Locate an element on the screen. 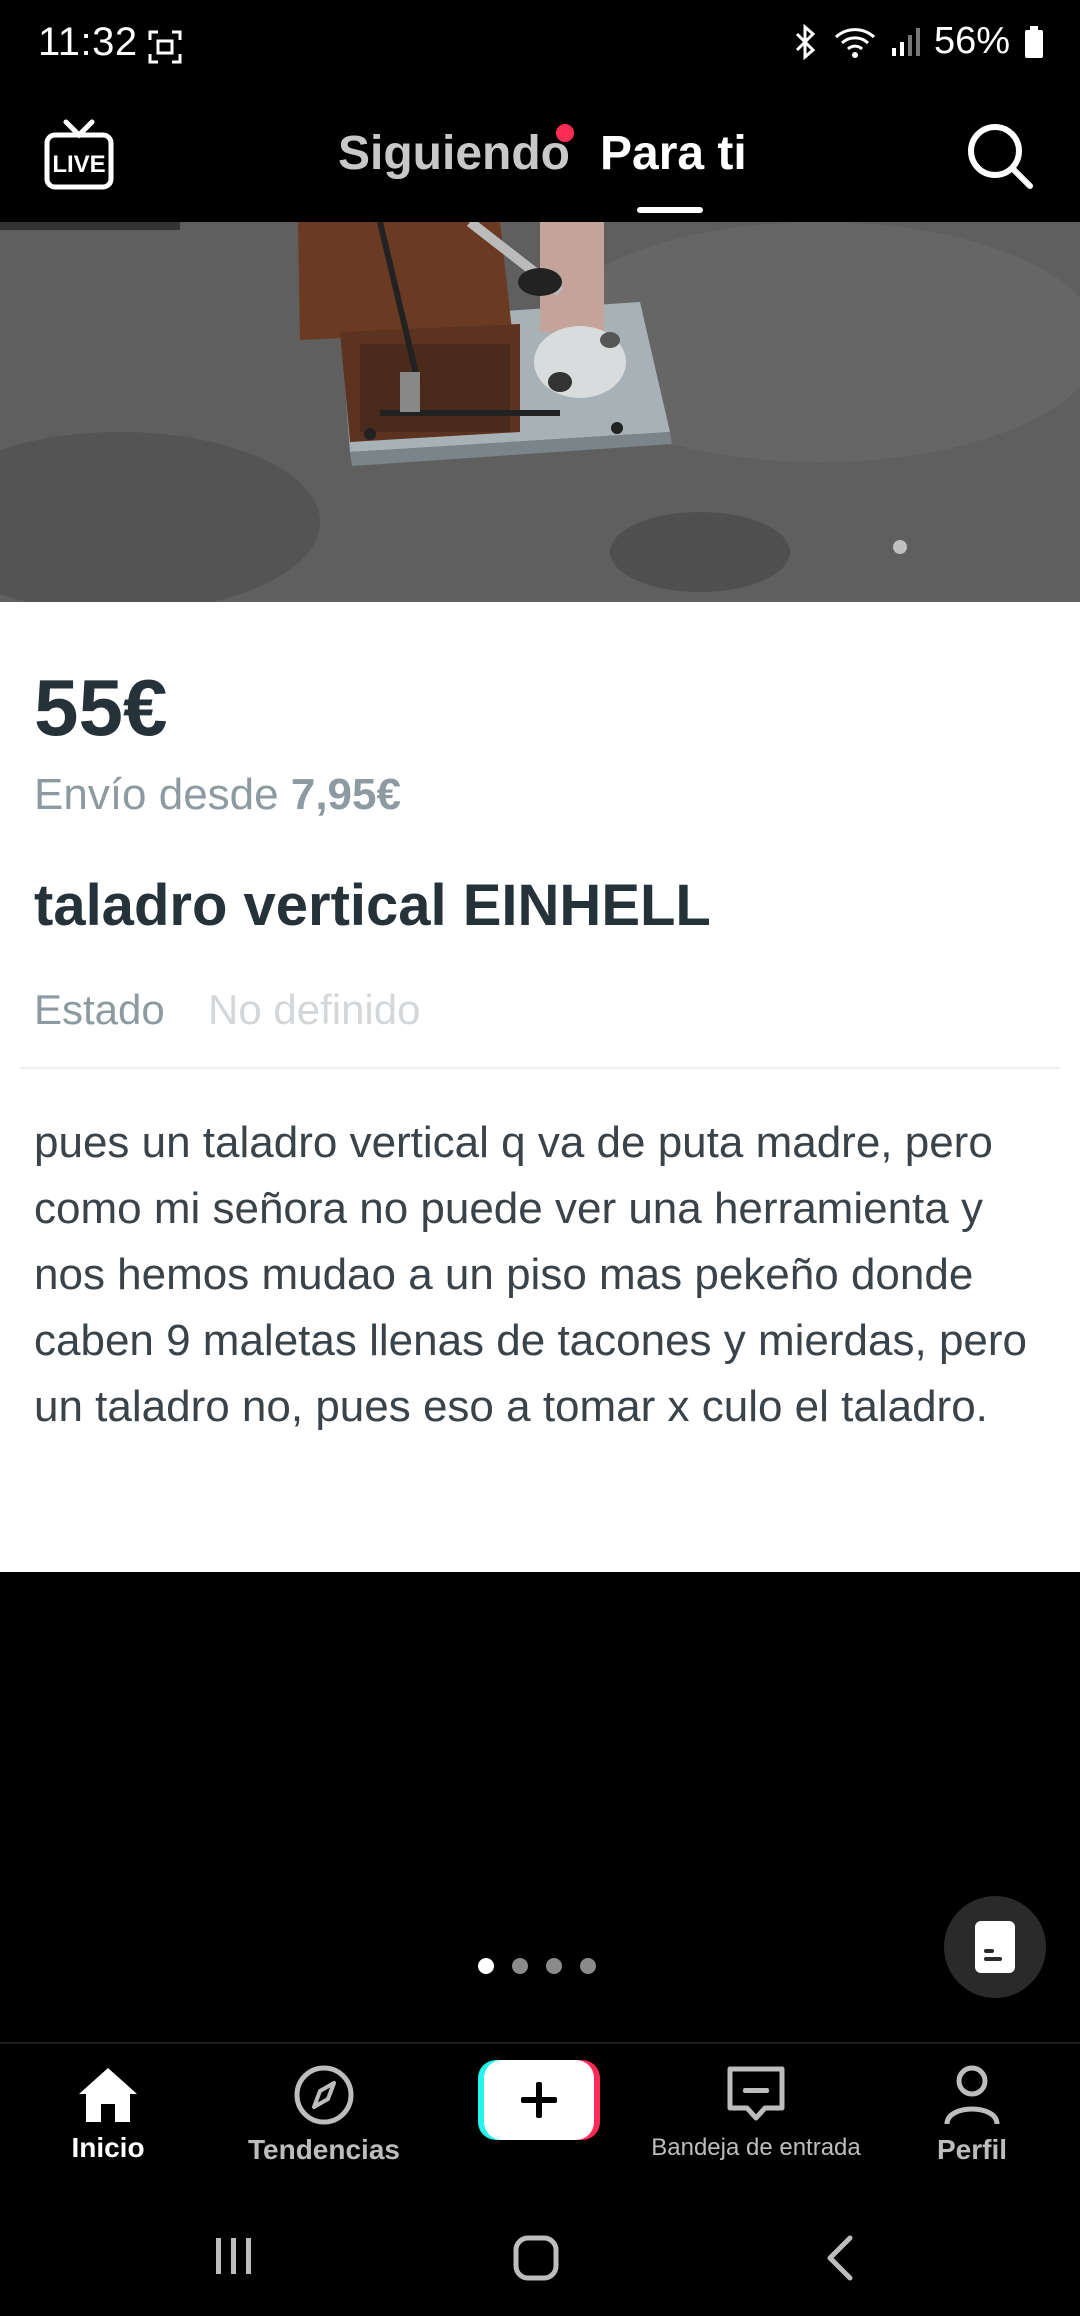  listing-price: 55€ is located at coordinates (101, 707).